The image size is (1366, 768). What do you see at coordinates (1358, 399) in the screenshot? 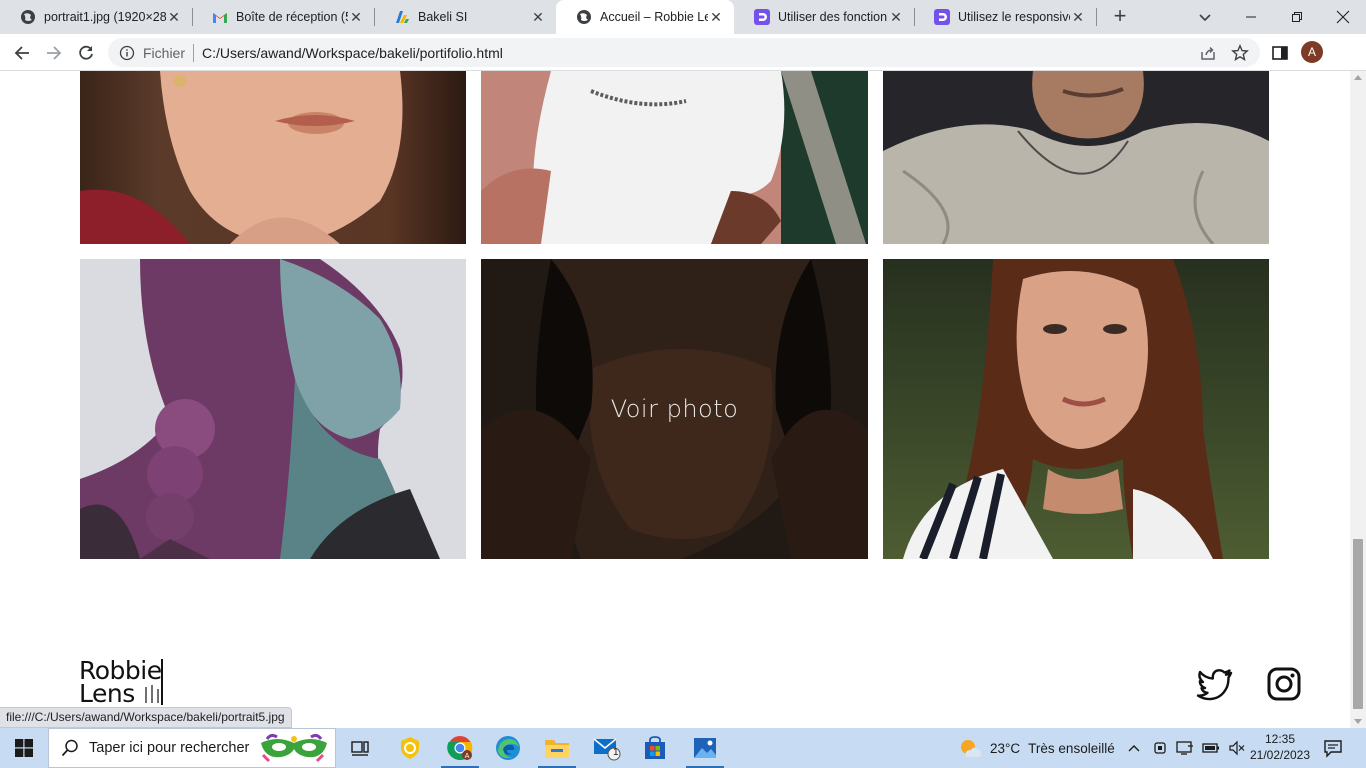
I see `page-scrollbar` at bounding box center [1358, 399].